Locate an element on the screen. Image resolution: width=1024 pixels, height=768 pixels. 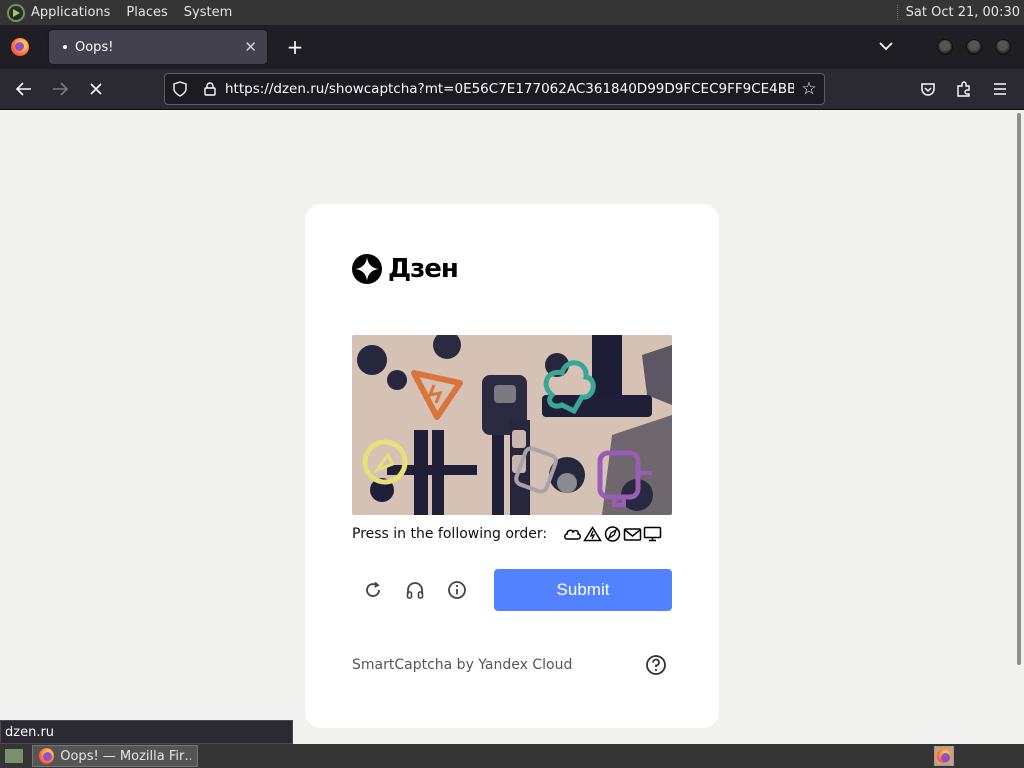
hamburger-menu-icon is located at coordinates (1000, 89).